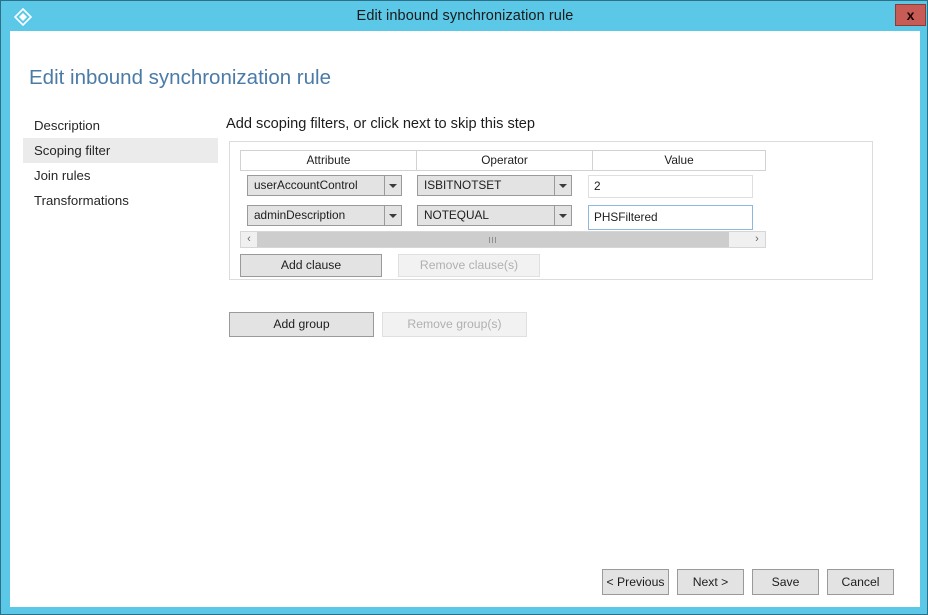  Describe the element at coordinates (180, 77) in the screenshot. I see `page-title: Edit inbound synchronization rule` at that location.